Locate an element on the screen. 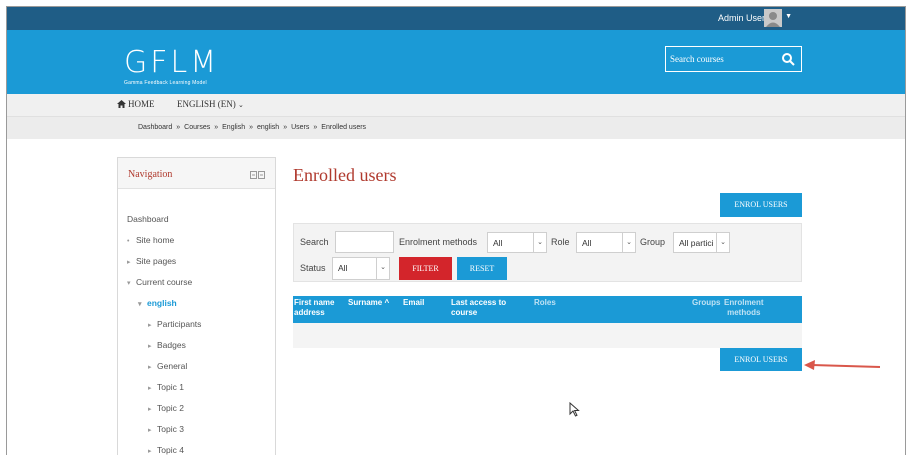 The height and width of the screenshot is (455, 912). reset-button: RESET is located at coordinates (482, 268).